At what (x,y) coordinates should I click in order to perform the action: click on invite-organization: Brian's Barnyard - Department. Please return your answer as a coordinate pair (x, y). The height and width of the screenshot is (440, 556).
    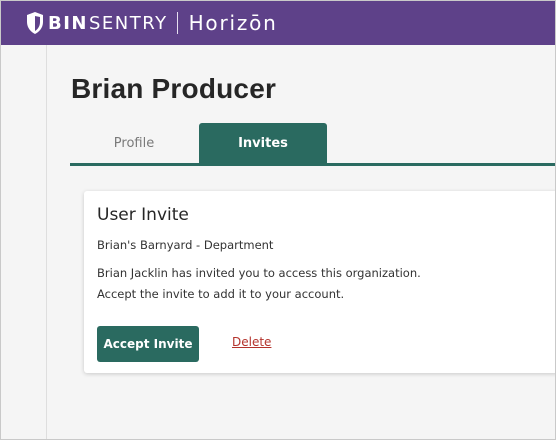
    Looking at the image, I should click on (185, 245).